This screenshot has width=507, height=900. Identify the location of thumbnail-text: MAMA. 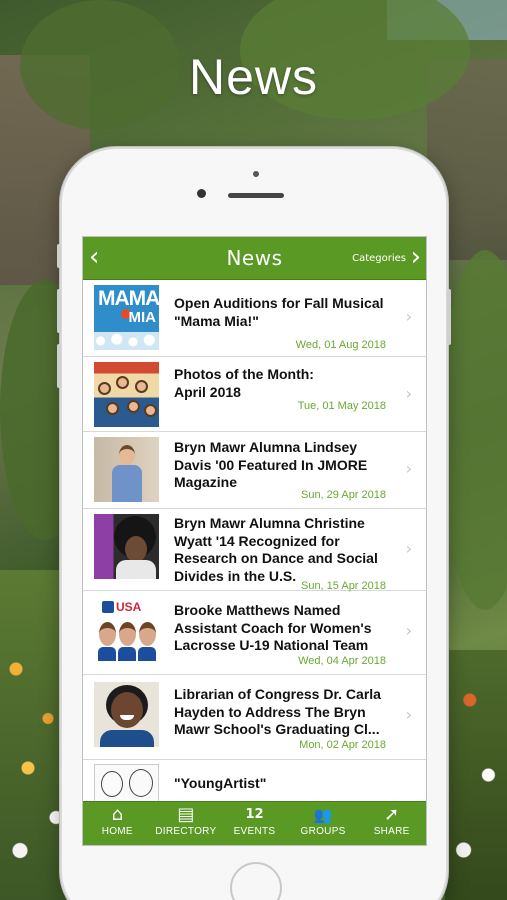
(128, 298).